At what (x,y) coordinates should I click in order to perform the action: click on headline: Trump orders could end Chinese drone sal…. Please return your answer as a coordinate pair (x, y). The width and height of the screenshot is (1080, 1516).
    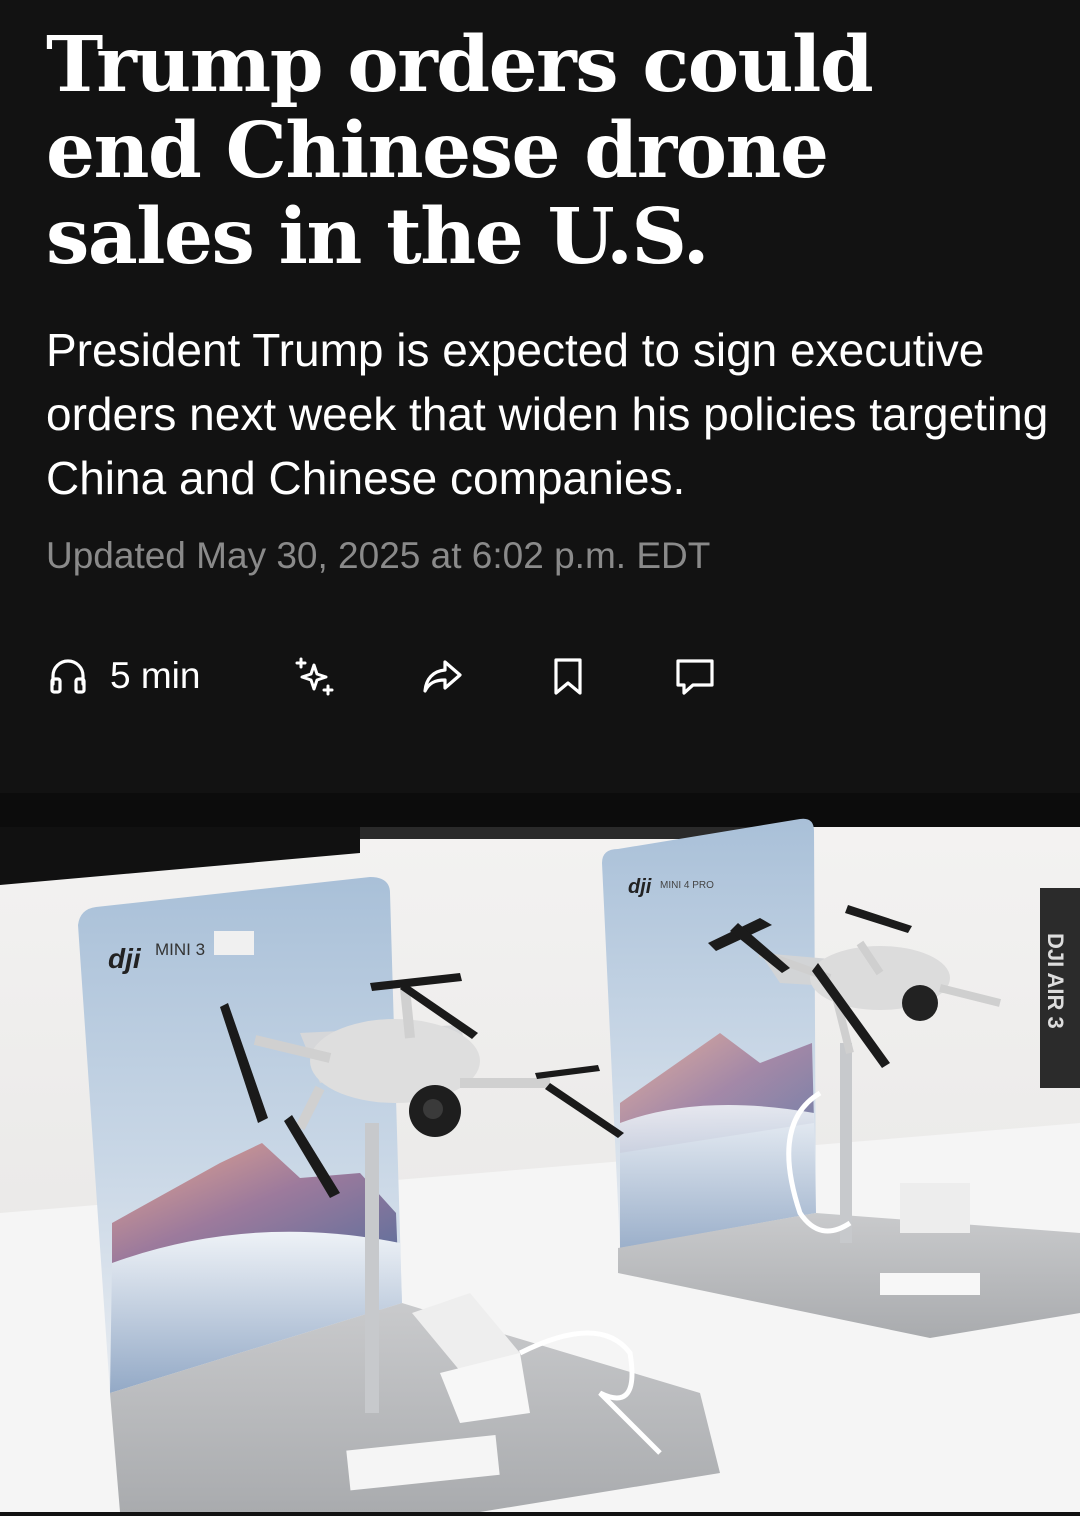
    Looking at the image, I should click on (460, 151).